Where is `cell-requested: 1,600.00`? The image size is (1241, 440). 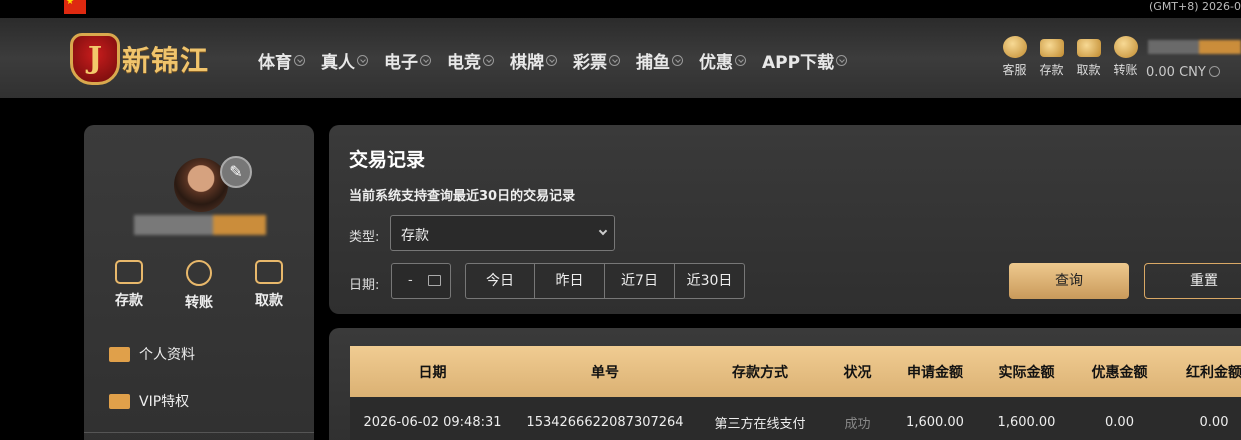 cell-requested: 1,600.00 is located at coordinates (935, 422).